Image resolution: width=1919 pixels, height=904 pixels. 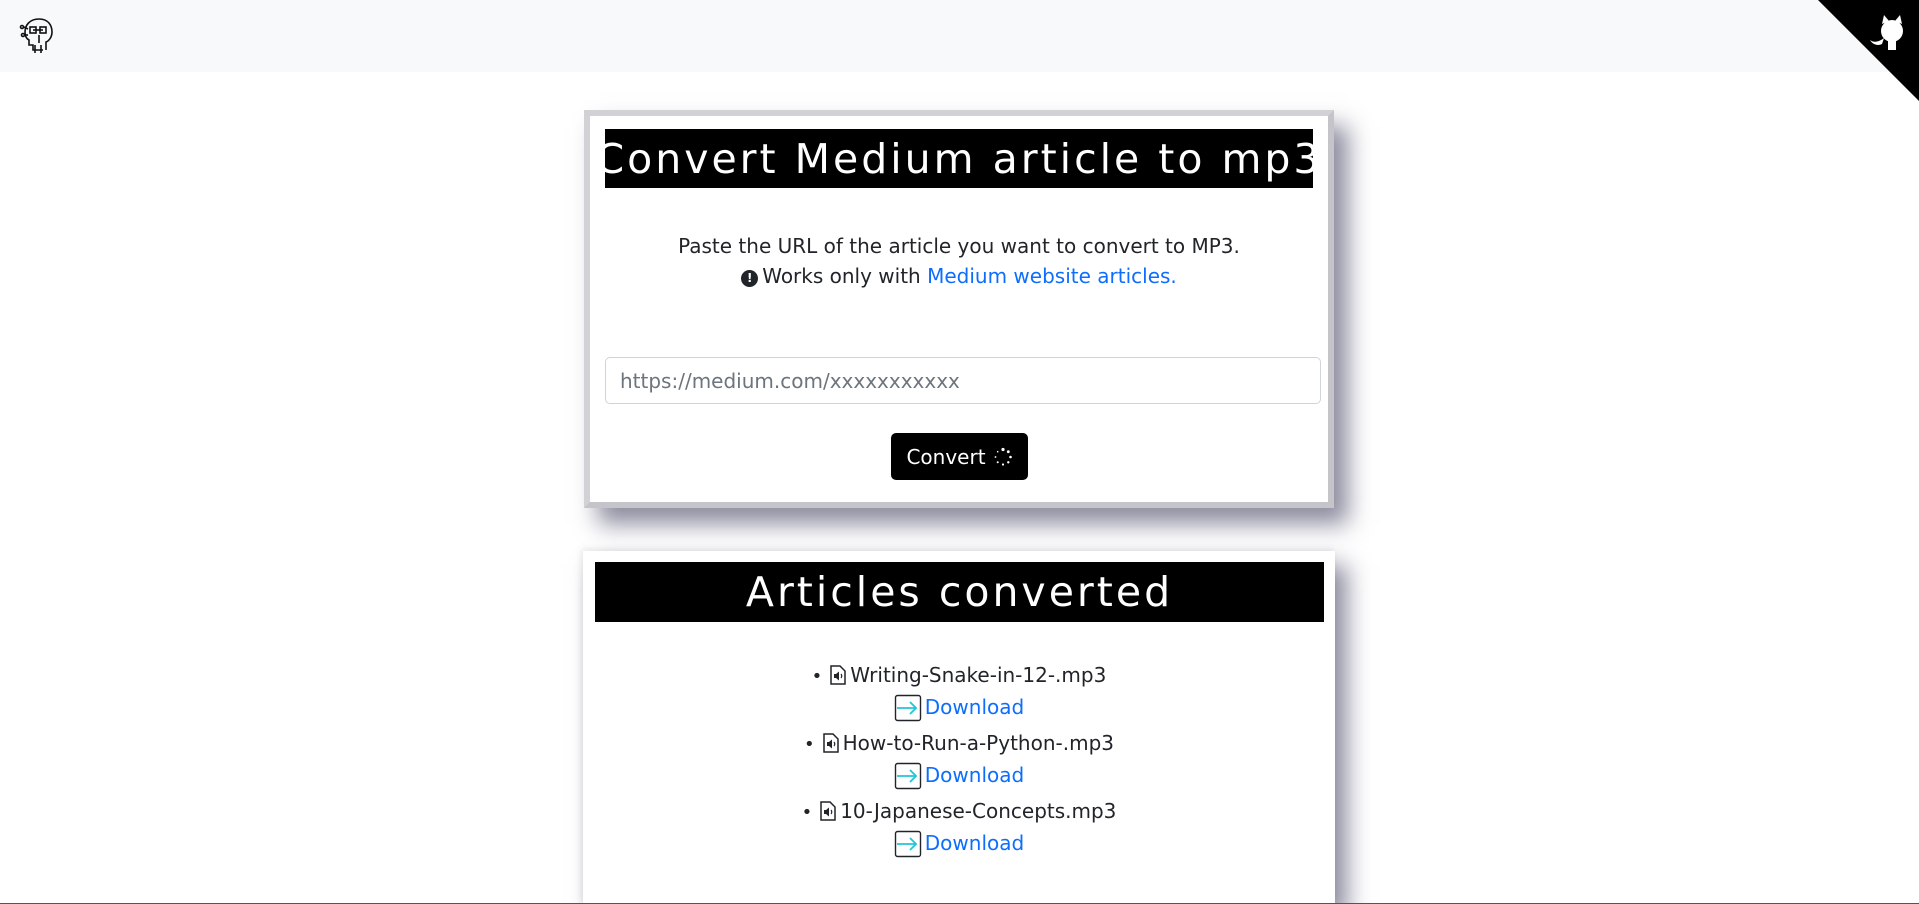 What do you see at coordinates (959, 36) in the screenshot?
I see `top-navbar` at bounding box center [959, 36].